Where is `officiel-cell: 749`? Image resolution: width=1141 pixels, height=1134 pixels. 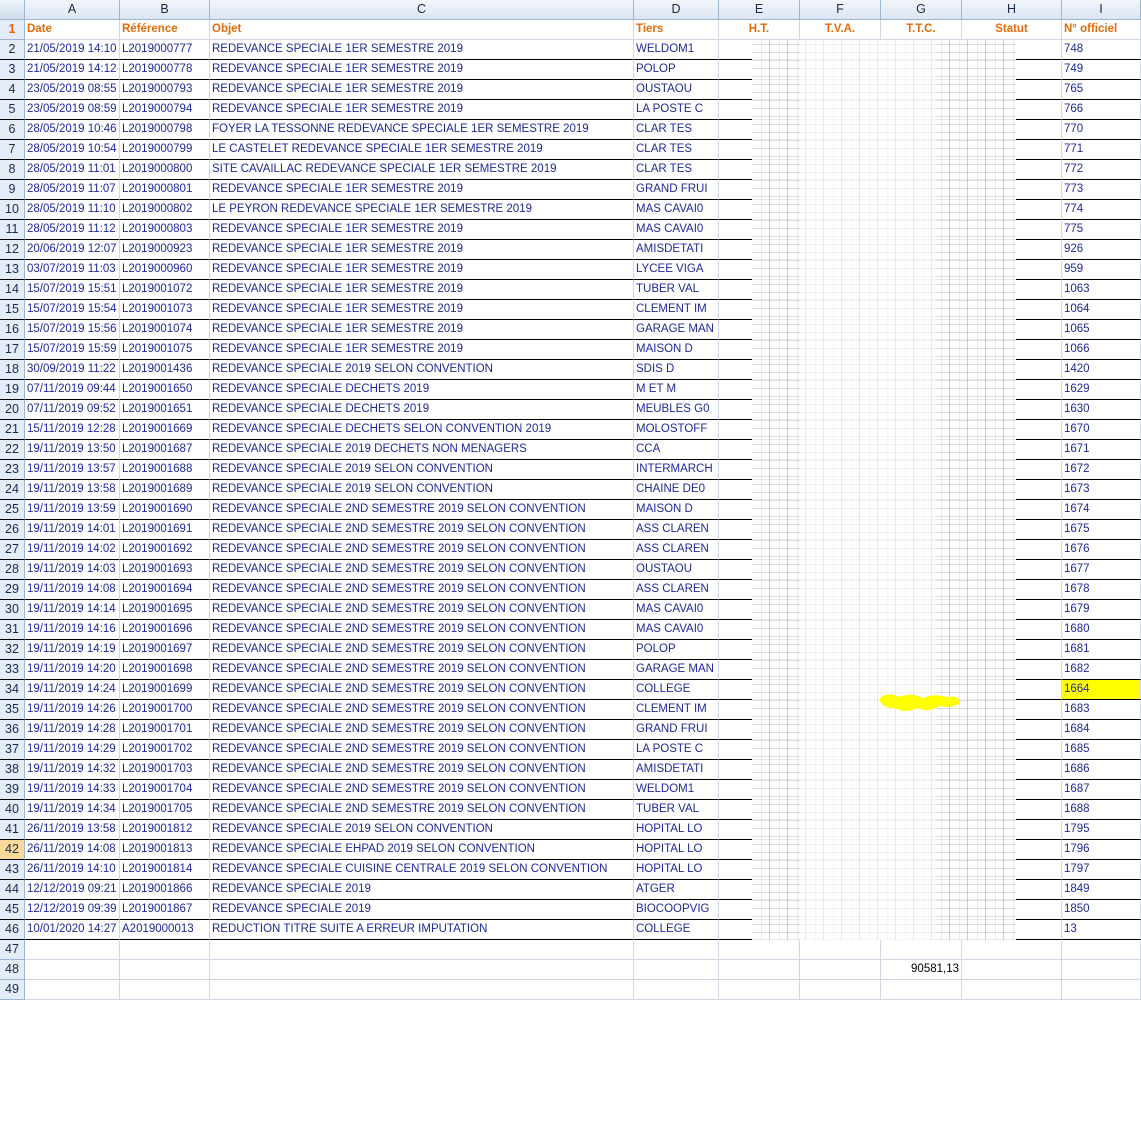
officiel-cell: 749 is located at coordinates (1101, 70).